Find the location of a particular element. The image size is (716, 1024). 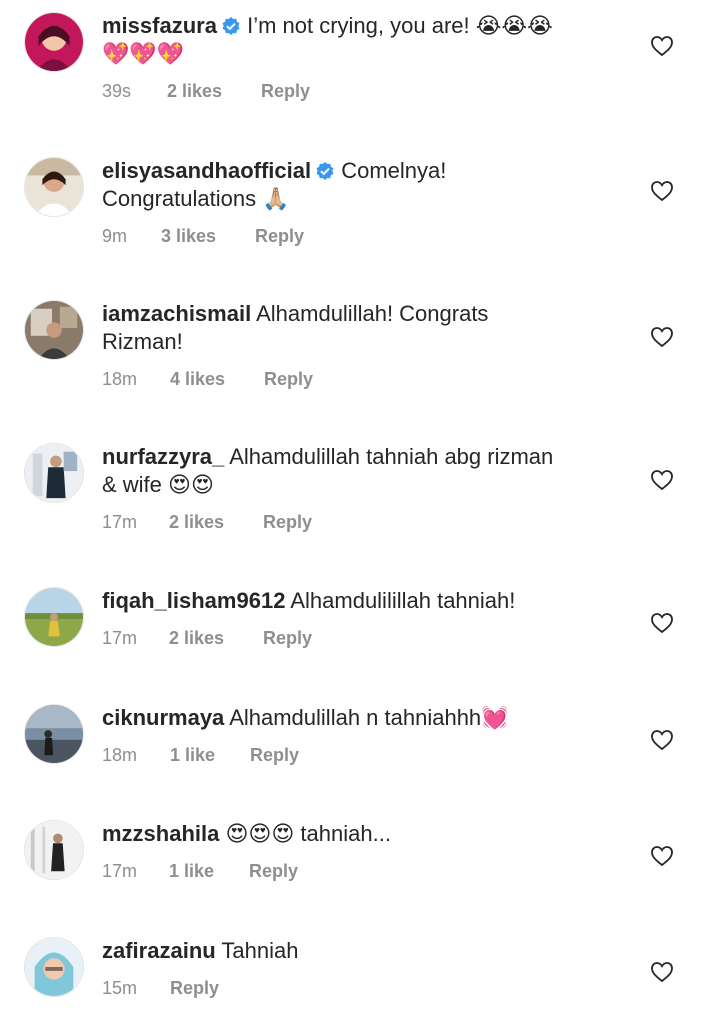

username: fiqah_lisham9612 is located at coordinates (193, 600).